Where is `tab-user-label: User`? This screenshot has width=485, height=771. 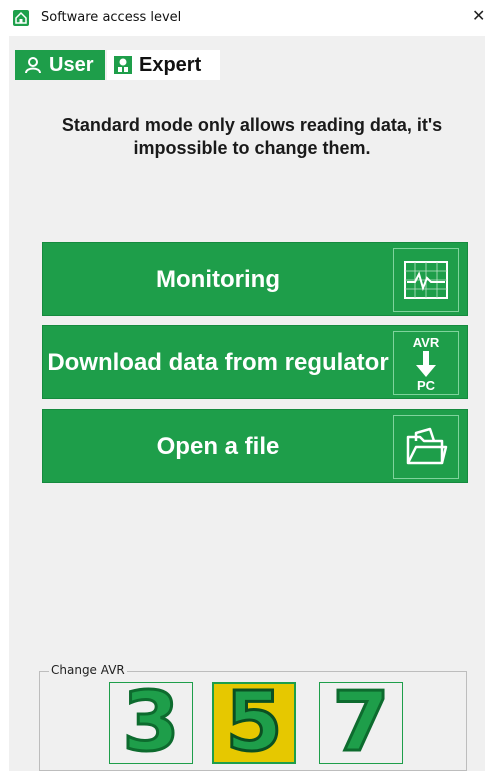 tab-user-label: User is located at coordinates (71, 64).